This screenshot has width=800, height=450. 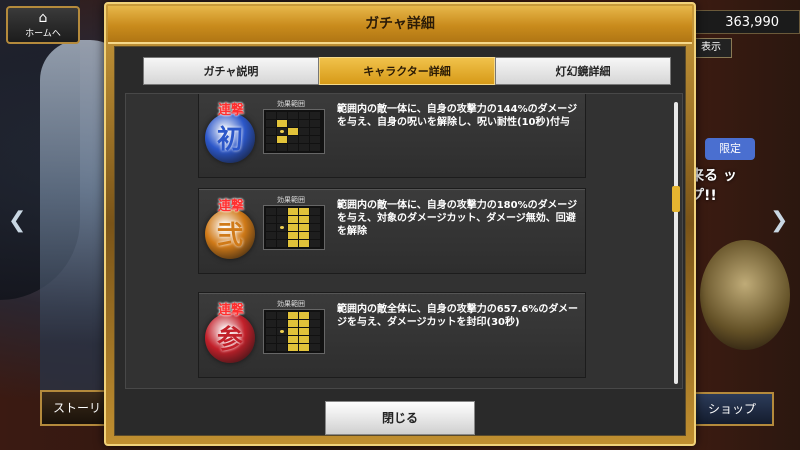 I want to click on skill-badge-icon: 連撃弐, so click(x=231, y=231).